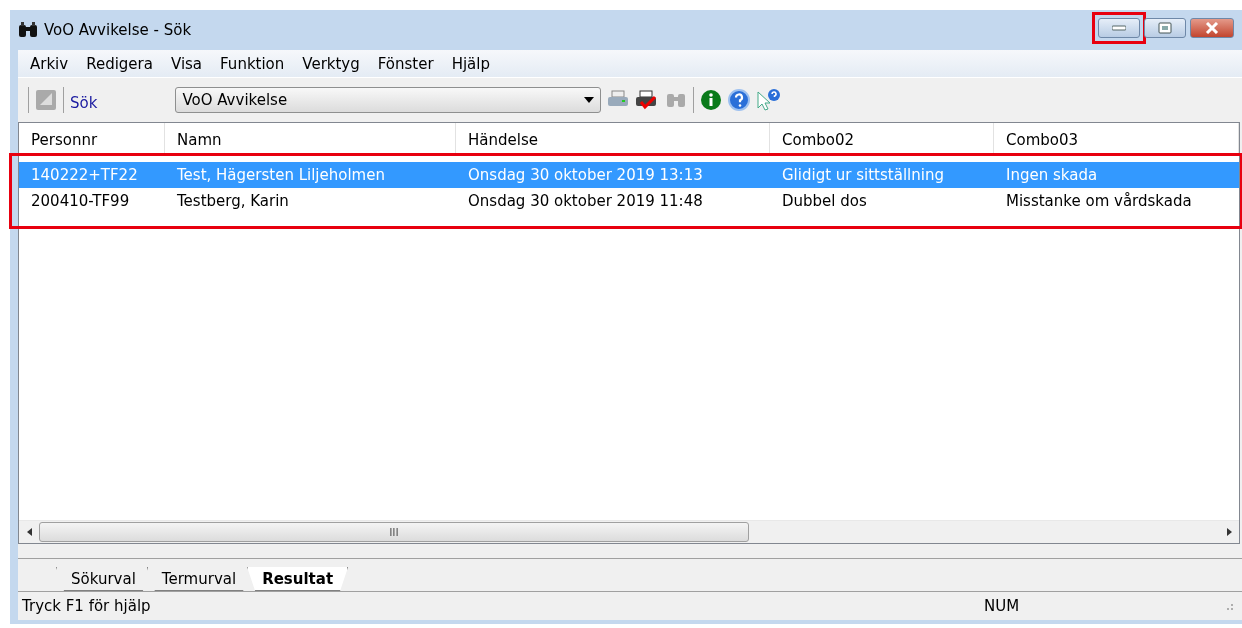  What do you see at coordinates (394, 532) in the screenshot?
I see `scrollbar-thumb: III` at bounding box center [394, 532].